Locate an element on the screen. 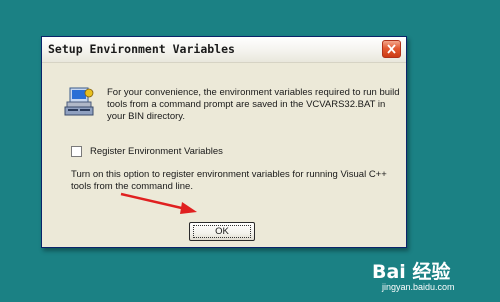 This screenshot has width=500, height=302. close-icon is located at coordinates (391, 49).